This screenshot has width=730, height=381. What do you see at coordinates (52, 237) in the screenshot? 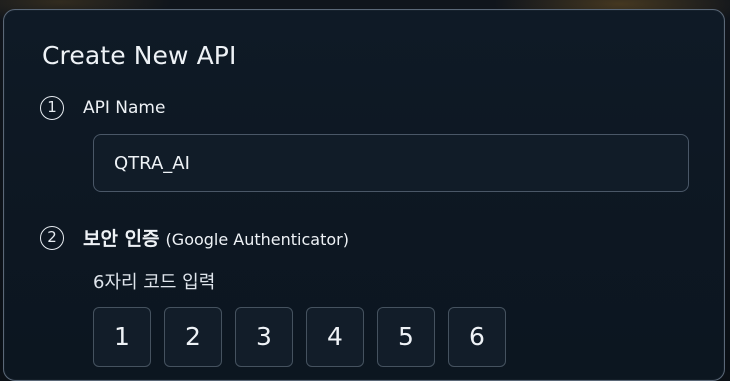
I see `step-number-2: 2` at bounding box center [52, 237].